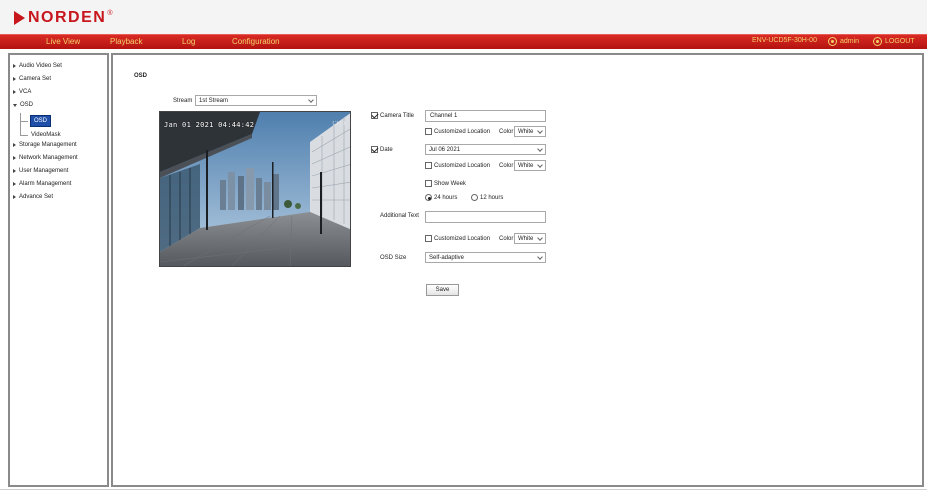 The image size is (927, 493). I want to click on sidebar-subitem-videomask: VideoMask, so click(46, 135).